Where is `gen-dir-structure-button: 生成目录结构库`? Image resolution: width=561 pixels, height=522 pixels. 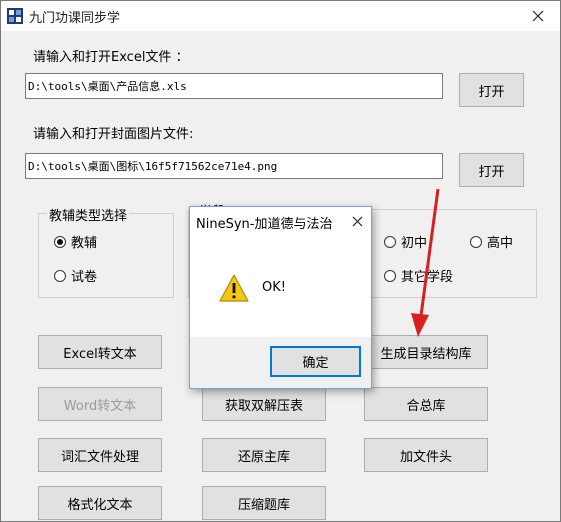 gen-dir-structure-button: 生成目录结构库 is located at coordinates (426, 352).